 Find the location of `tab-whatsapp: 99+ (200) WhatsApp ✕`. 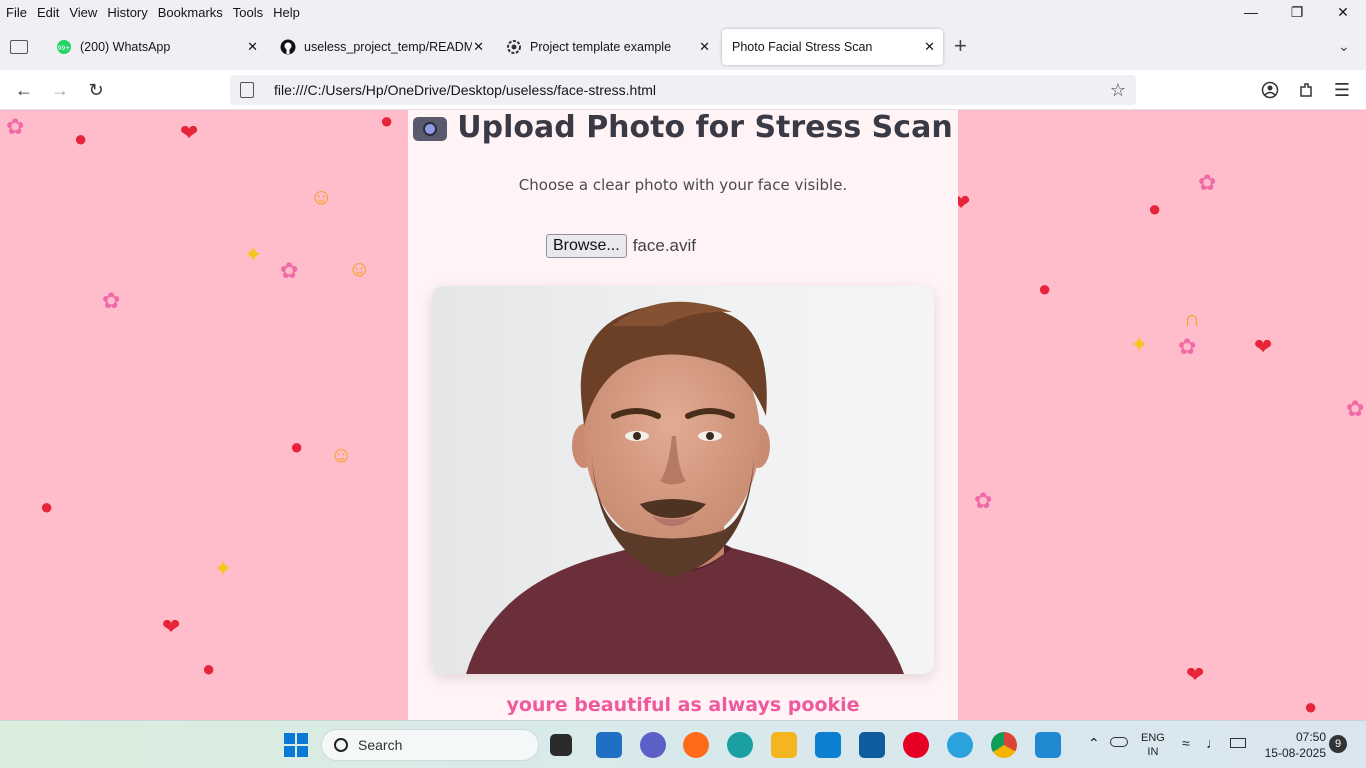

tab-whatsapp: 99+ (200) WhatsApp ✕ is located at coordinates (156, 47).